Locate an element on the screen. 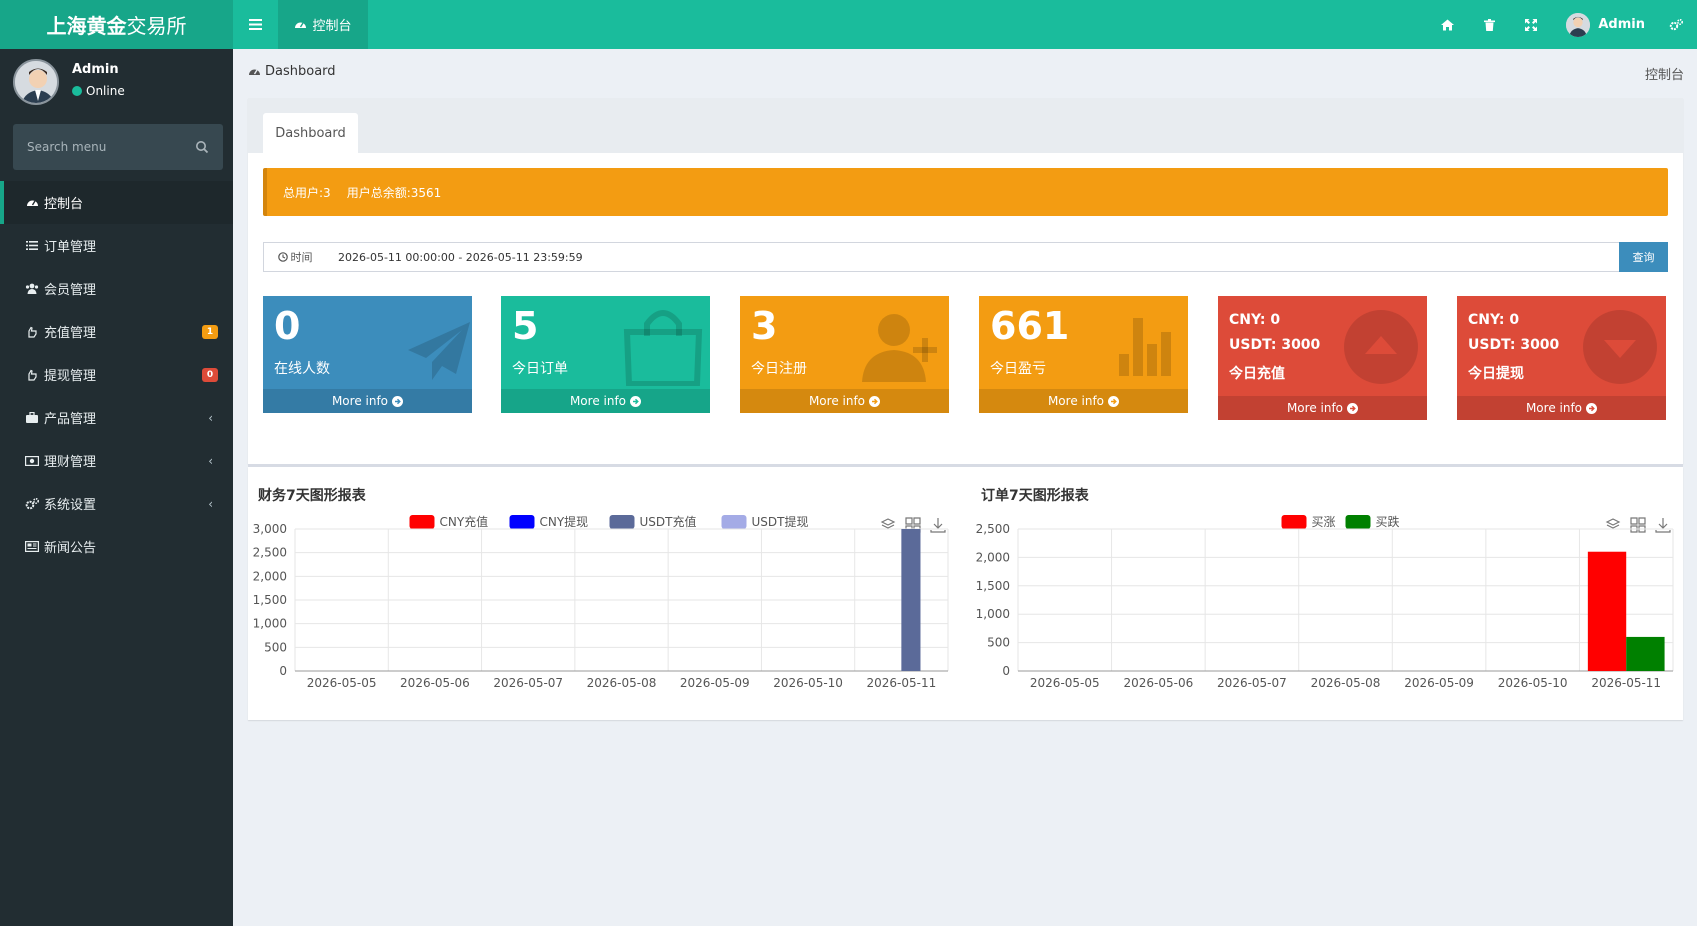 This screenshot has height=926, width=1697. clear-cache-button is located at coordinates (1489, 24).